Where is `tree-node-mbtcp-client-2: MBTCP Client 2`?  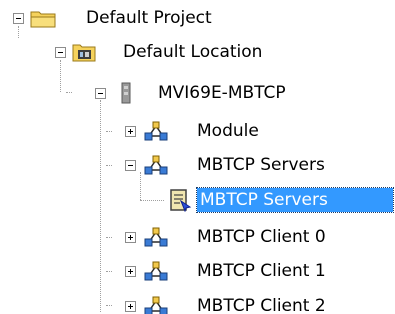
tree-node-mbtcp-client-2: MBTCP Client 2 is located at coordinates (170, 303).